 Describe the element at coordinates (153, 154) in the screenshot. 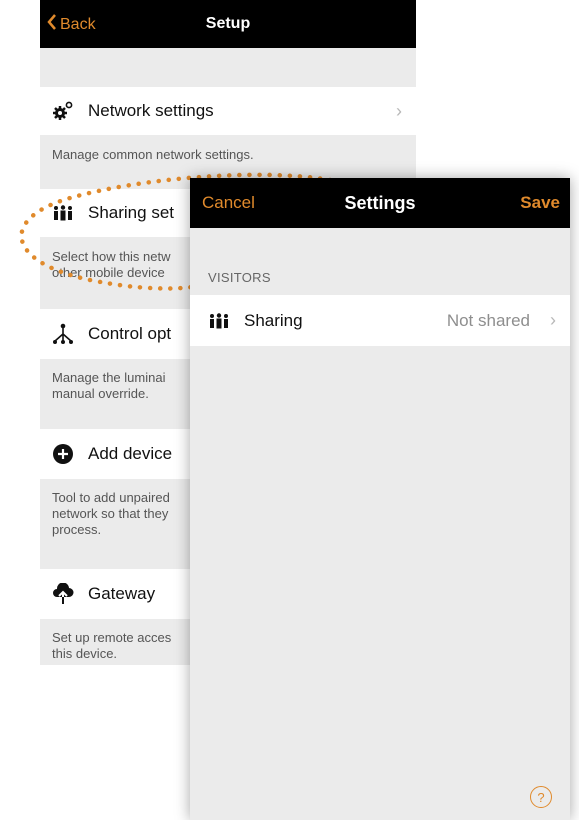

I see `row-description: Manage common network settings.` at that location.